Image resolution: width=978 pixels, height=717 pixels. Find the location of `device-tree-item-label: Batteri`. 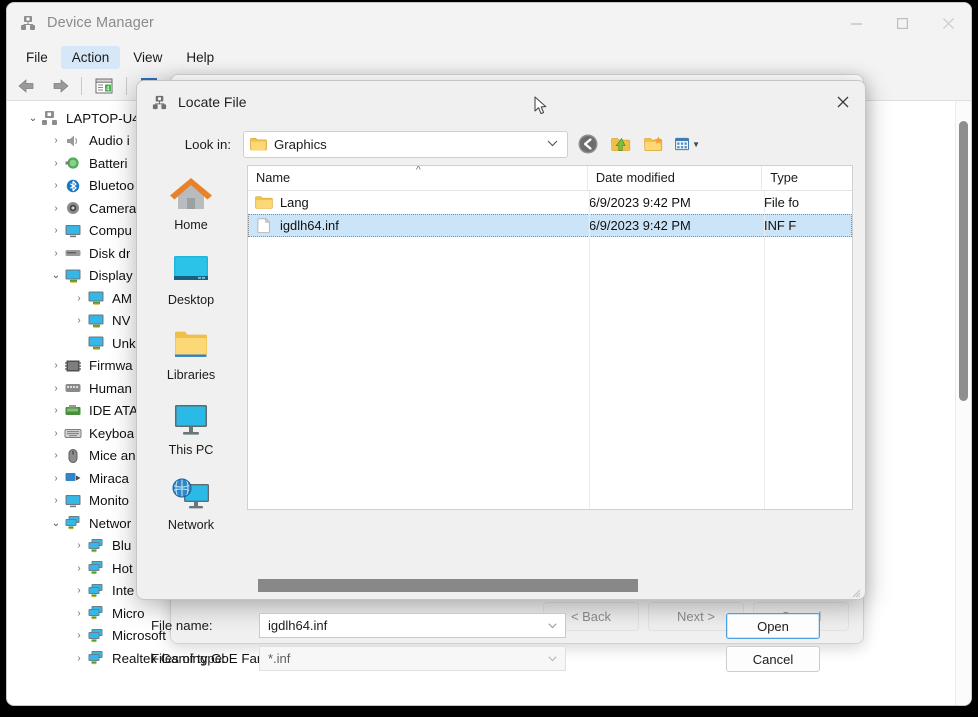

device-tree-item-label: Batteri is located at coordinates (108, 163).